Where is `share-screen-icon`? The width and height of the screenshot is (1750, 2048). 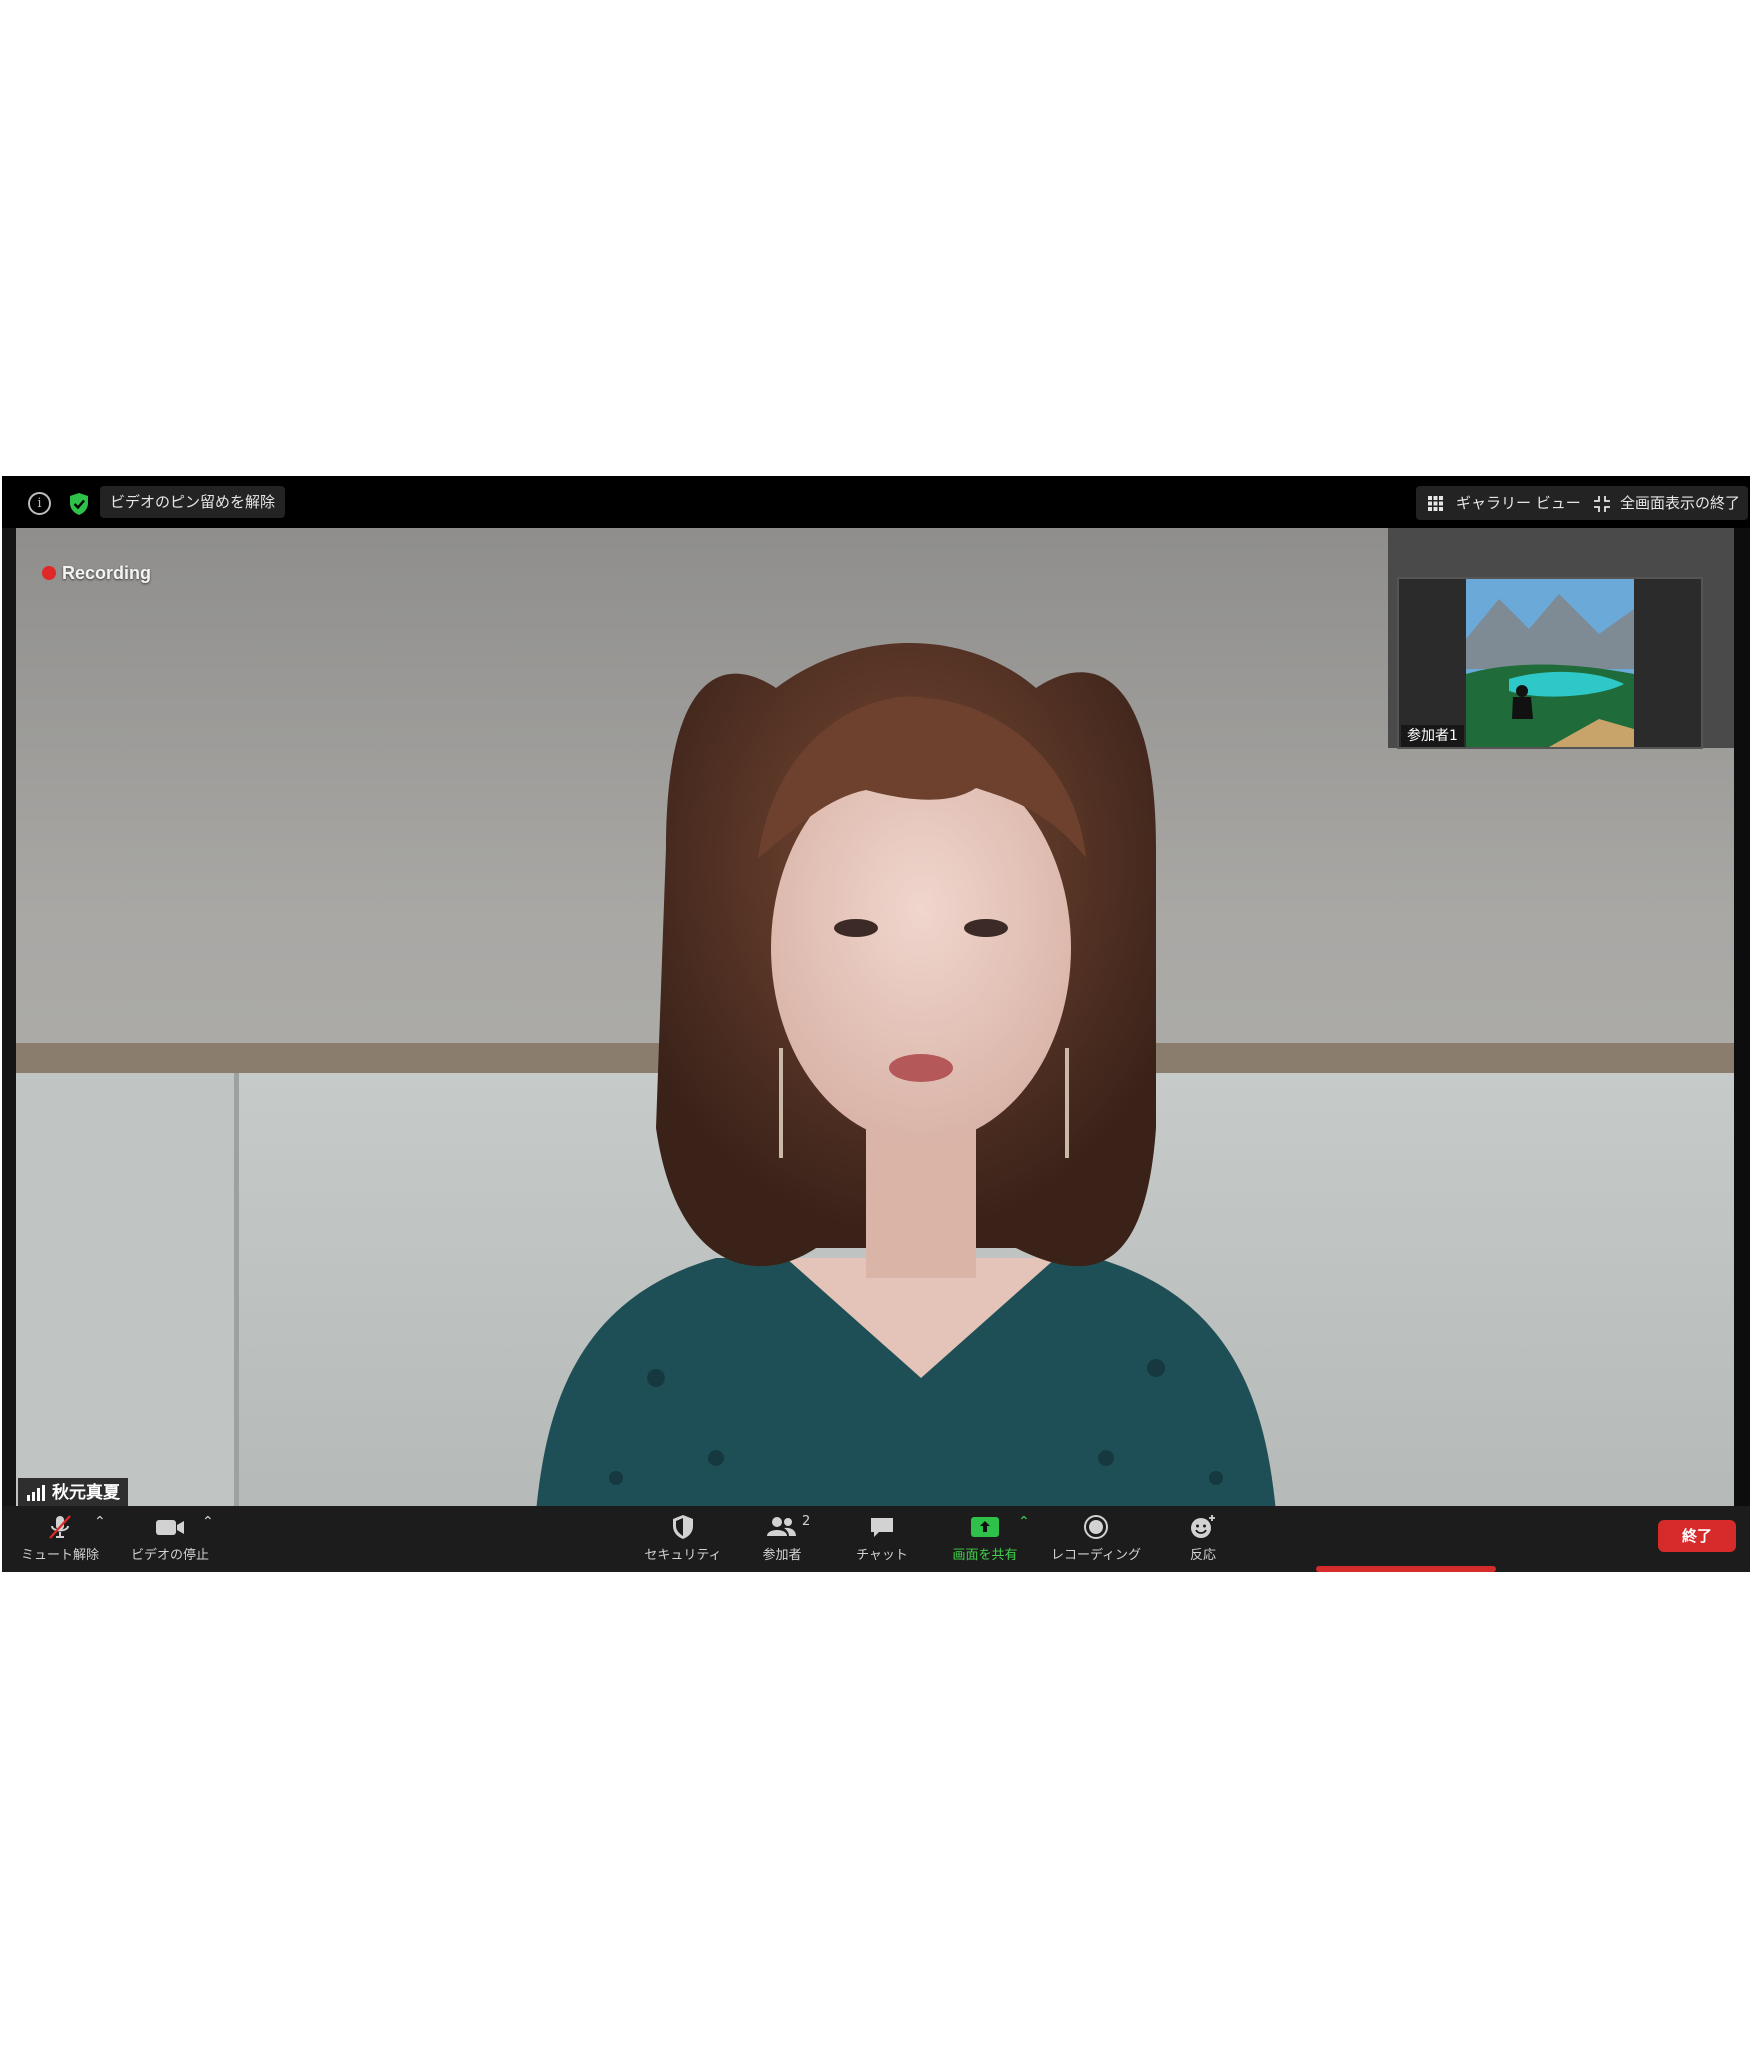
share-screen-icon is located at coordinates (985, 1527).